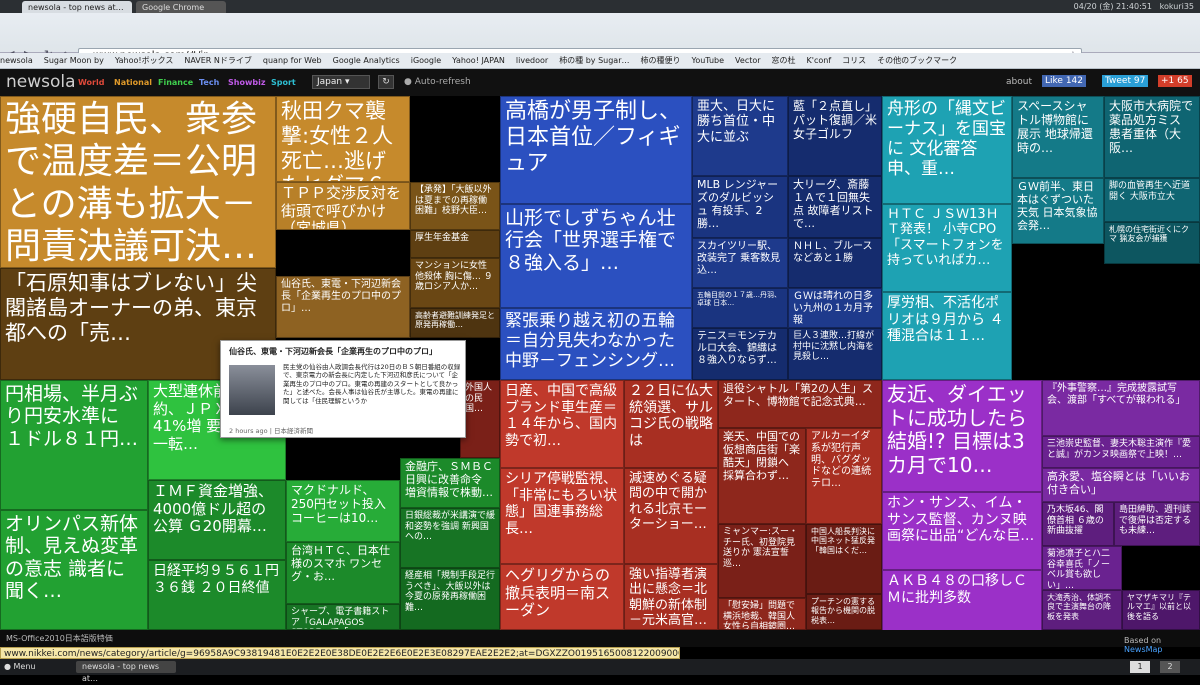  Describe the element at coordinates (1125, 81) in the screenshot. I see `tweet-button: Tweet 97` at that location.